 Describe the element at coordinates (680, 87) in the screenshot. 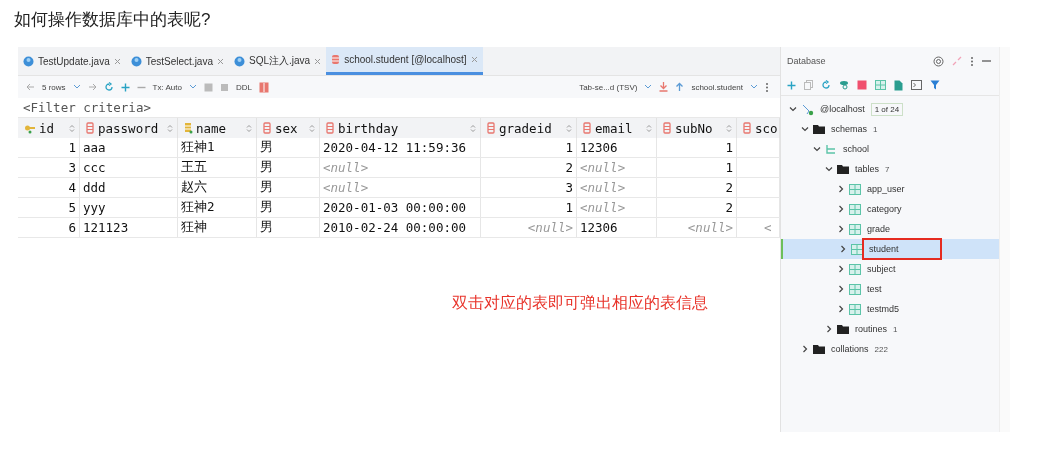

I see `upload-icon` at that location.